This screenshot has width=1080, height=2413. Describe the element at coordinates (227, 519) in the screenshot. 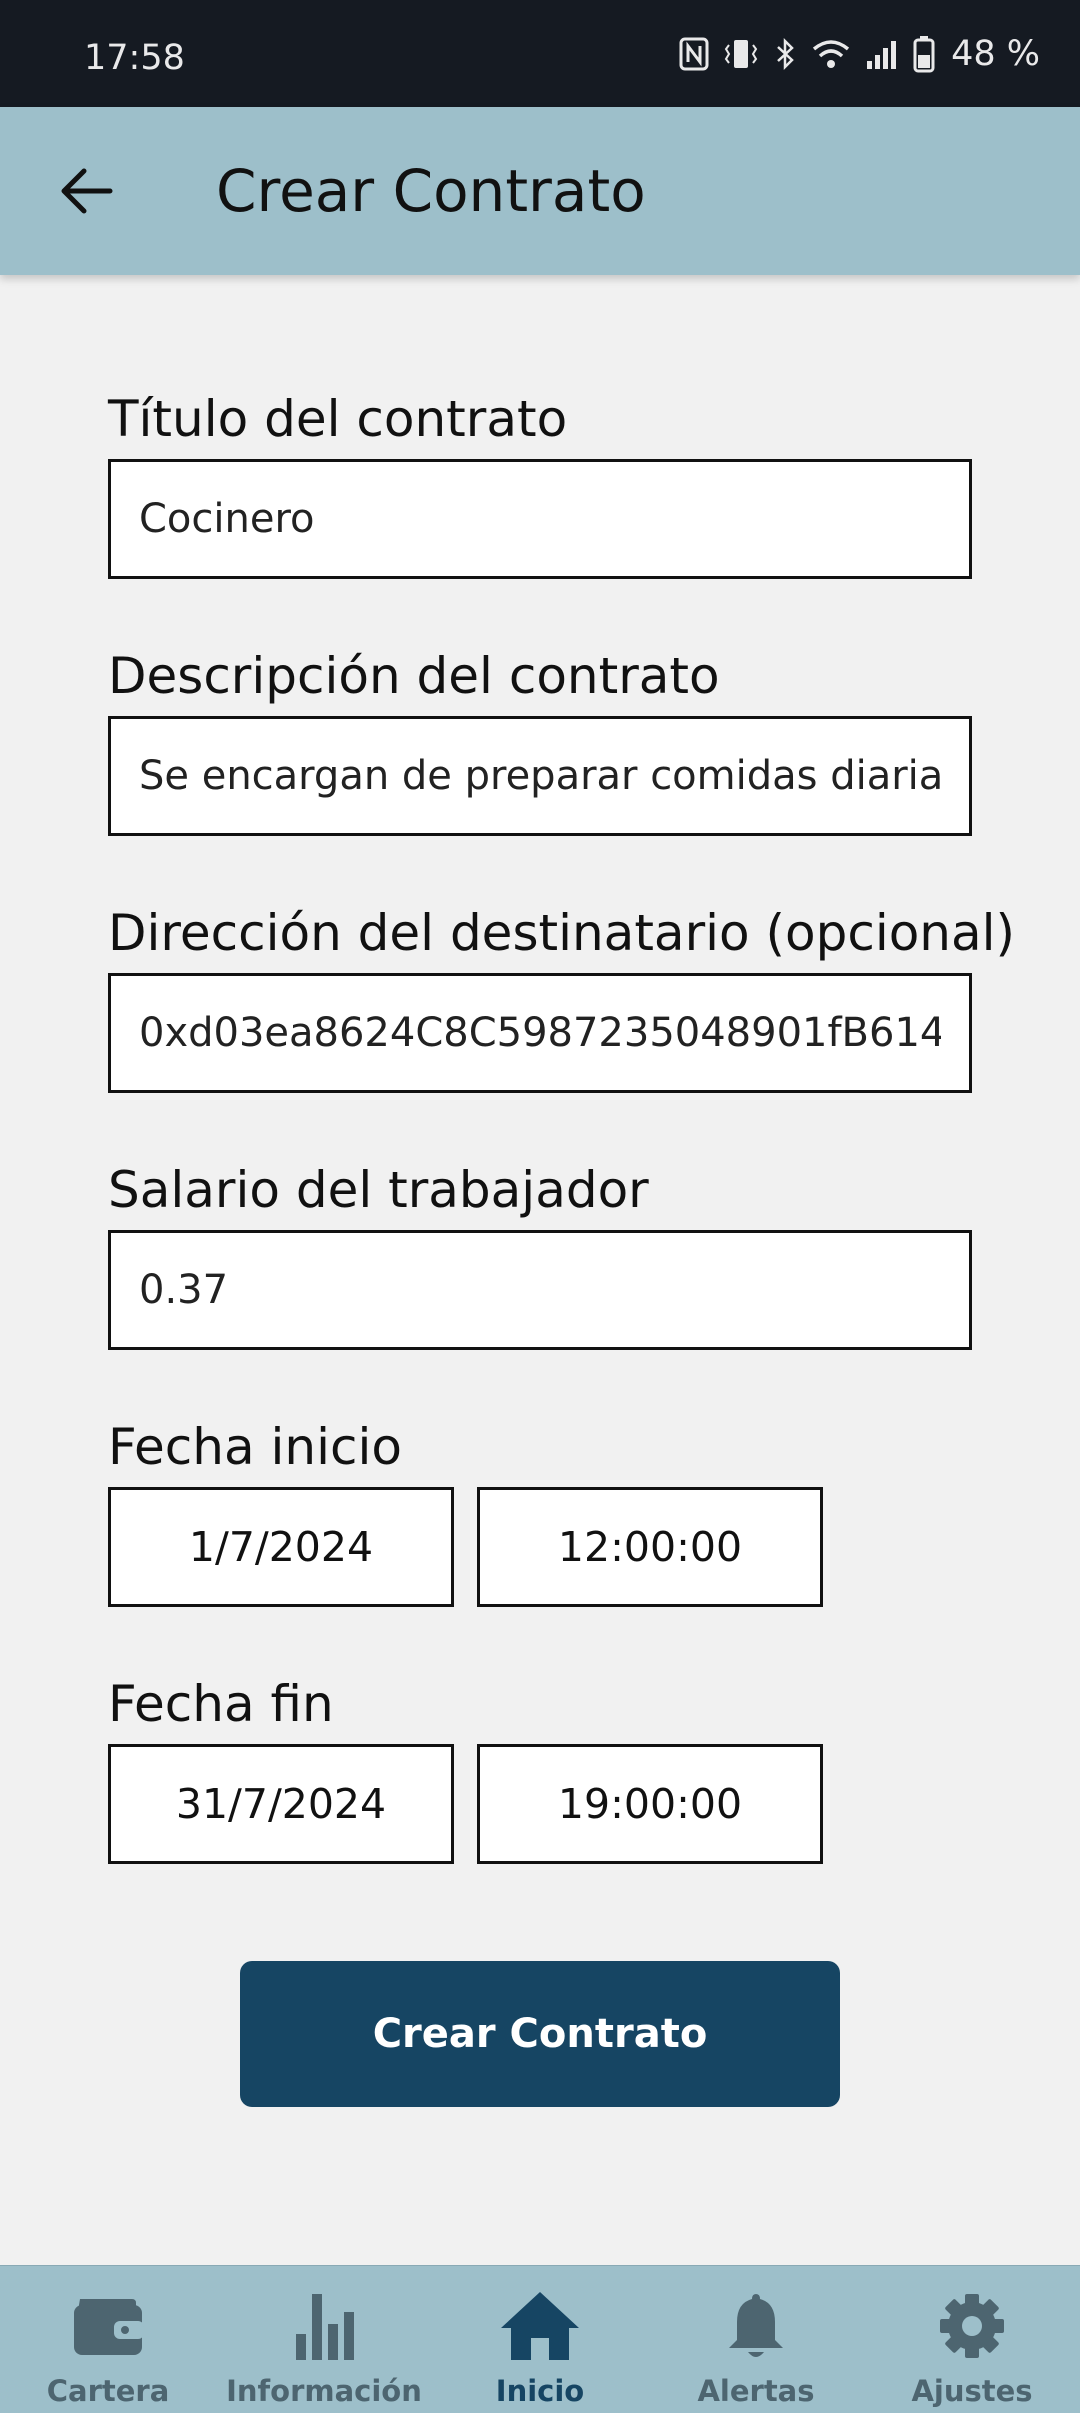

I see `title-input-value: Cocinero` at that location.